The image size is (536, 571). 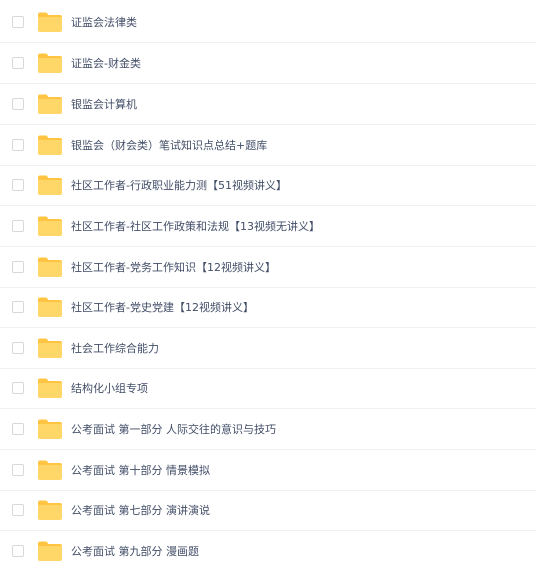 I want to click on list-item: 社区工作者-党史党建【12视频讲义】, so click(x=268, y=308).